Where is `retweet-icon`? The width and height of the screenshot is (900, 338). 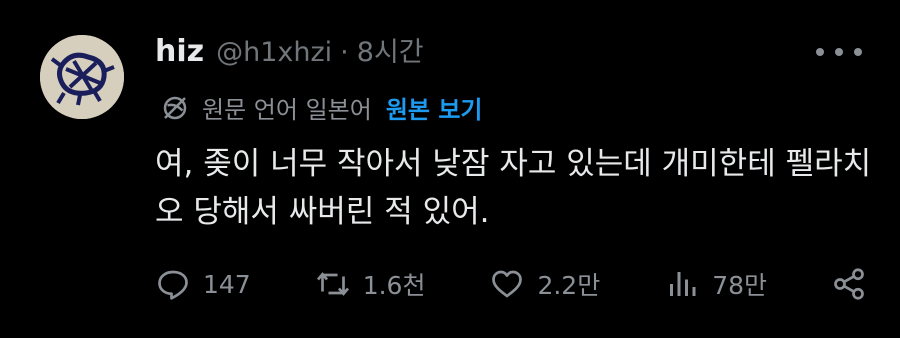 retweet-icon is located at coordinates (332, 284).